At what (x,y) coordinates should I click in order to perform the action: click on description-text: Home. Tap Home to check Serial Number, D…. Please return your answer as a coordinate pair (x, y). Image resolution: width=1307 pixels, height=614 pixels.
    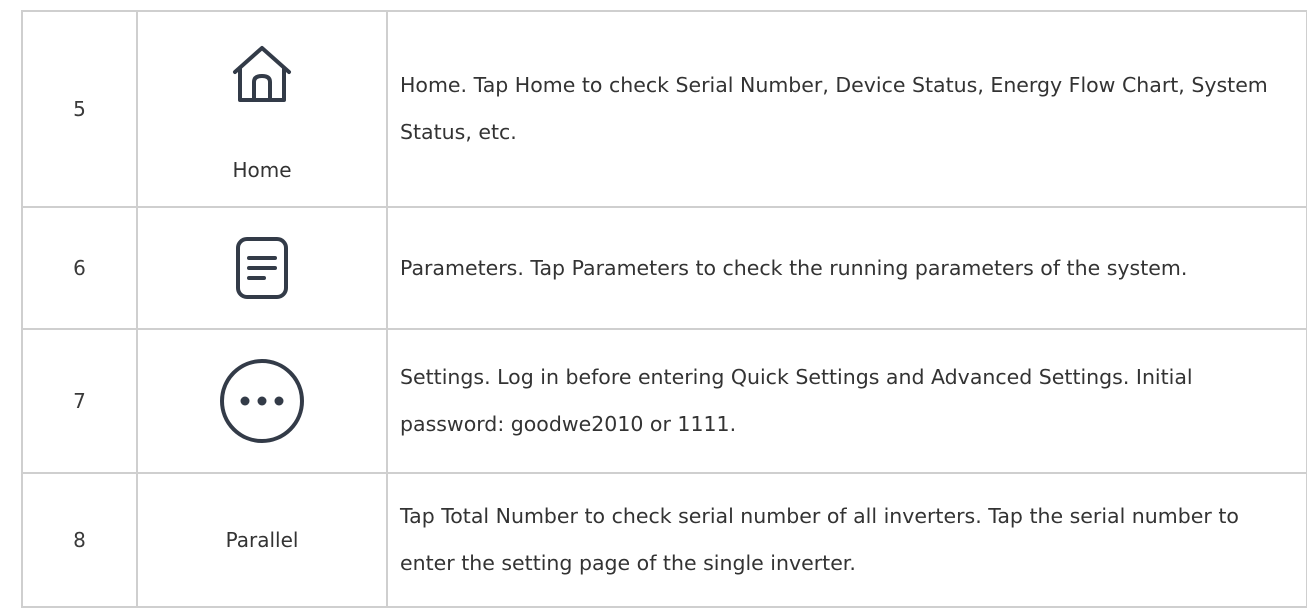
    Looking at the image, I should click on (834, 108).